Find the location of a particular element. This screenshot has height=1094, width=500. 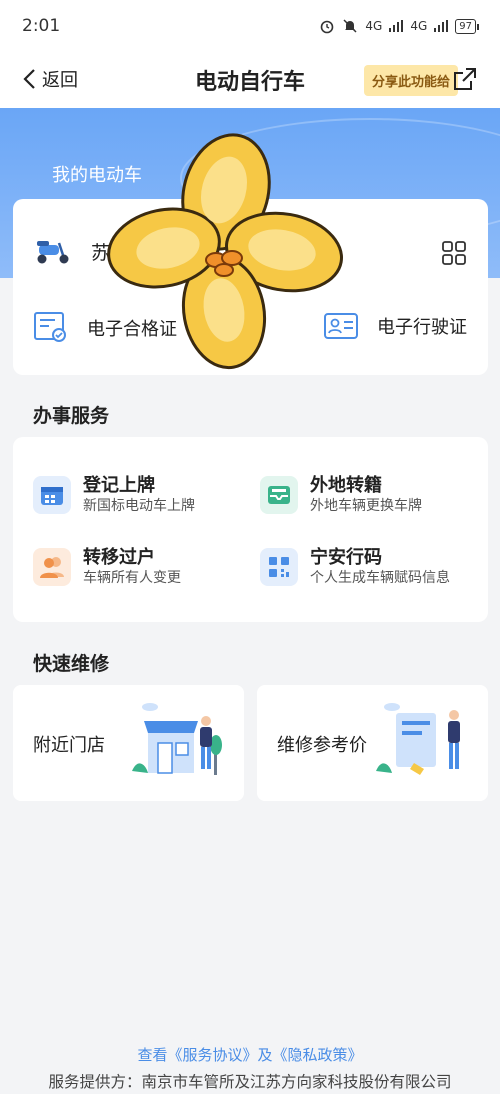

battery-icon: 97 is located at coordinates (467, 26).